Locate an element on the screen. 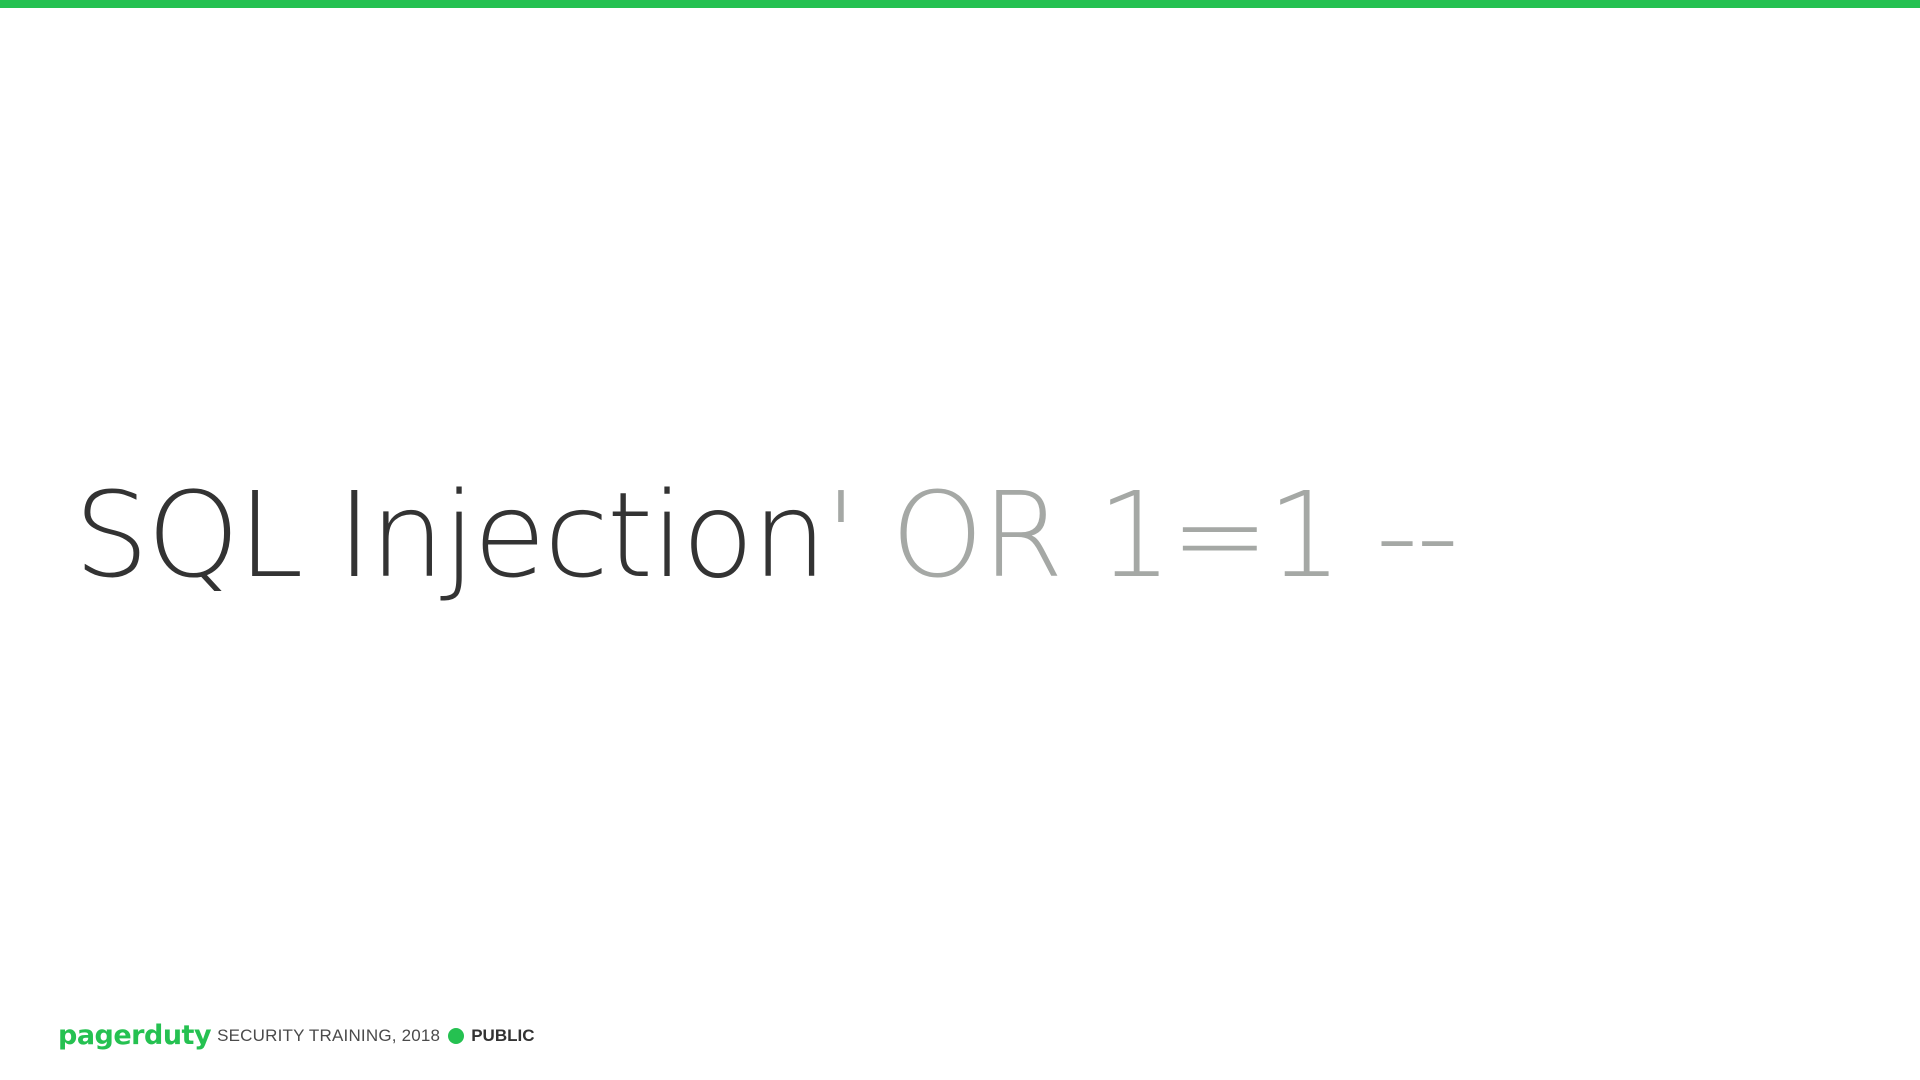 Image resolution: width=1920 pixels, height=1080 pixels. classification-dot-icon is located at coordinates (456, 1036).